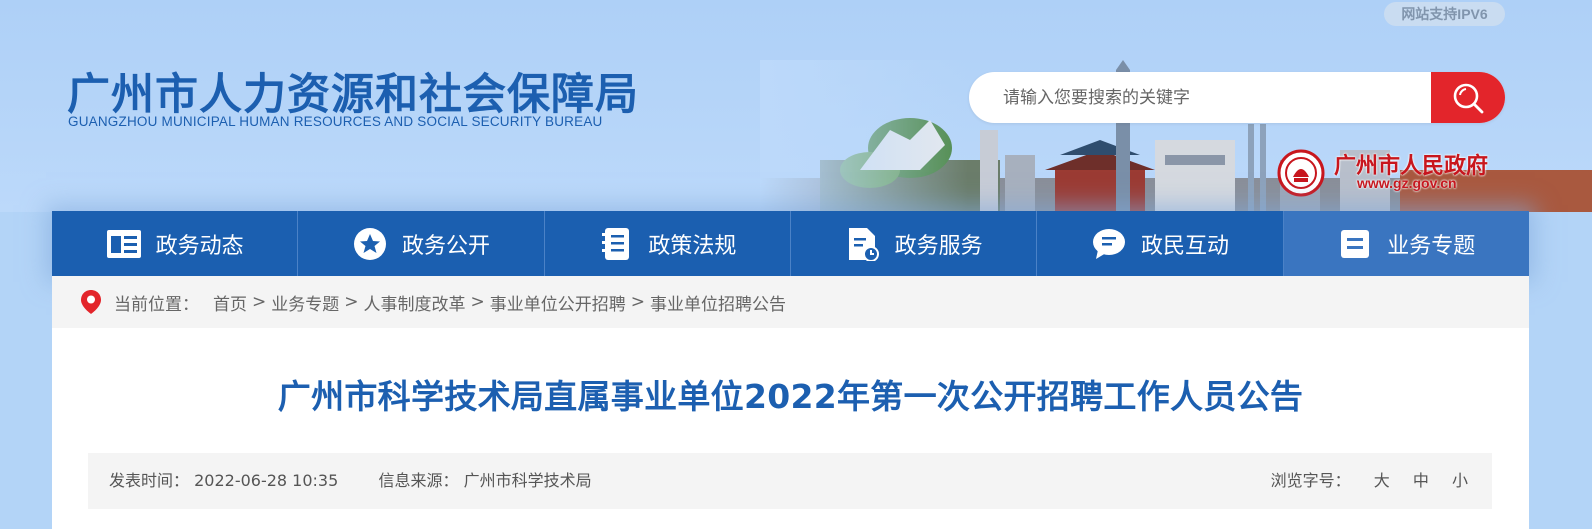 This screenshot has height=529, width=1592. What do you see at coordinates (1444, 14) in the screenshot?
I see `ipv6-badge: 网站支持IPV6` at bounding box center [1444, 14].